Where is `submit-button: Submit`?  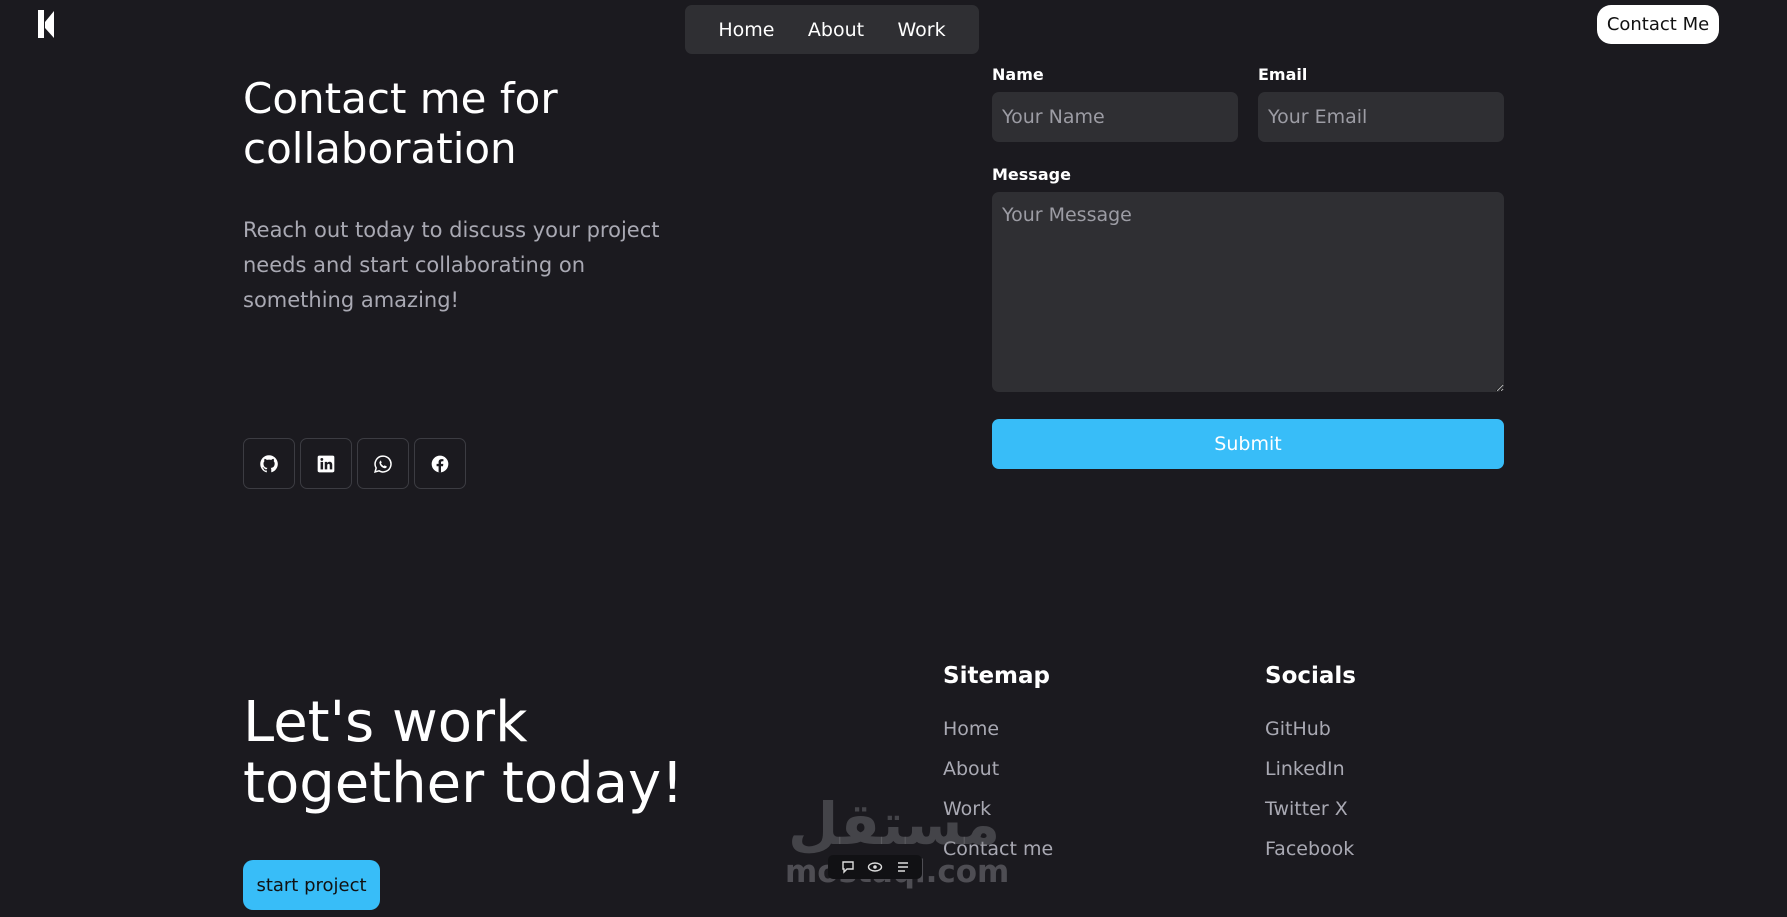 submit-button: Submit is located at coordinates (1248, 444).